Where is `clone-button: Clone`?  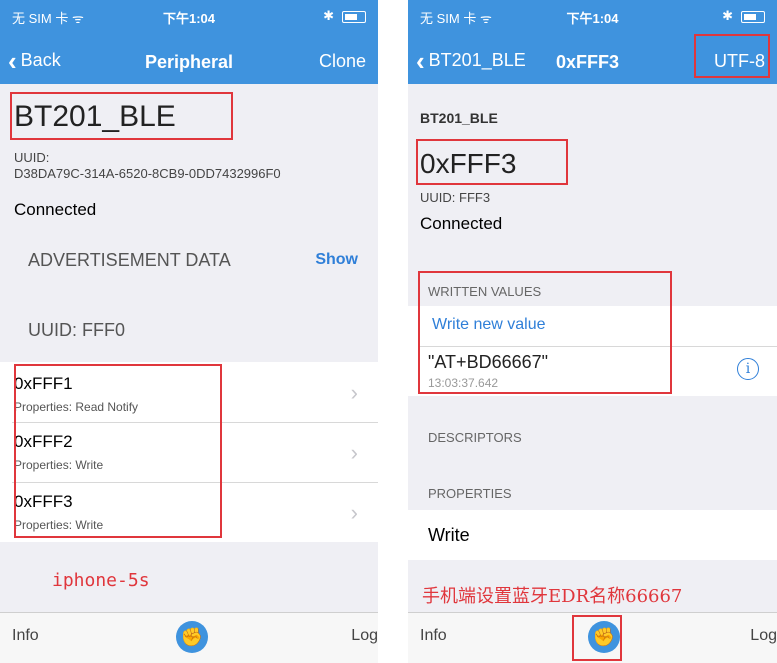
clone-button: Clone is located at coordinates (342, 61).